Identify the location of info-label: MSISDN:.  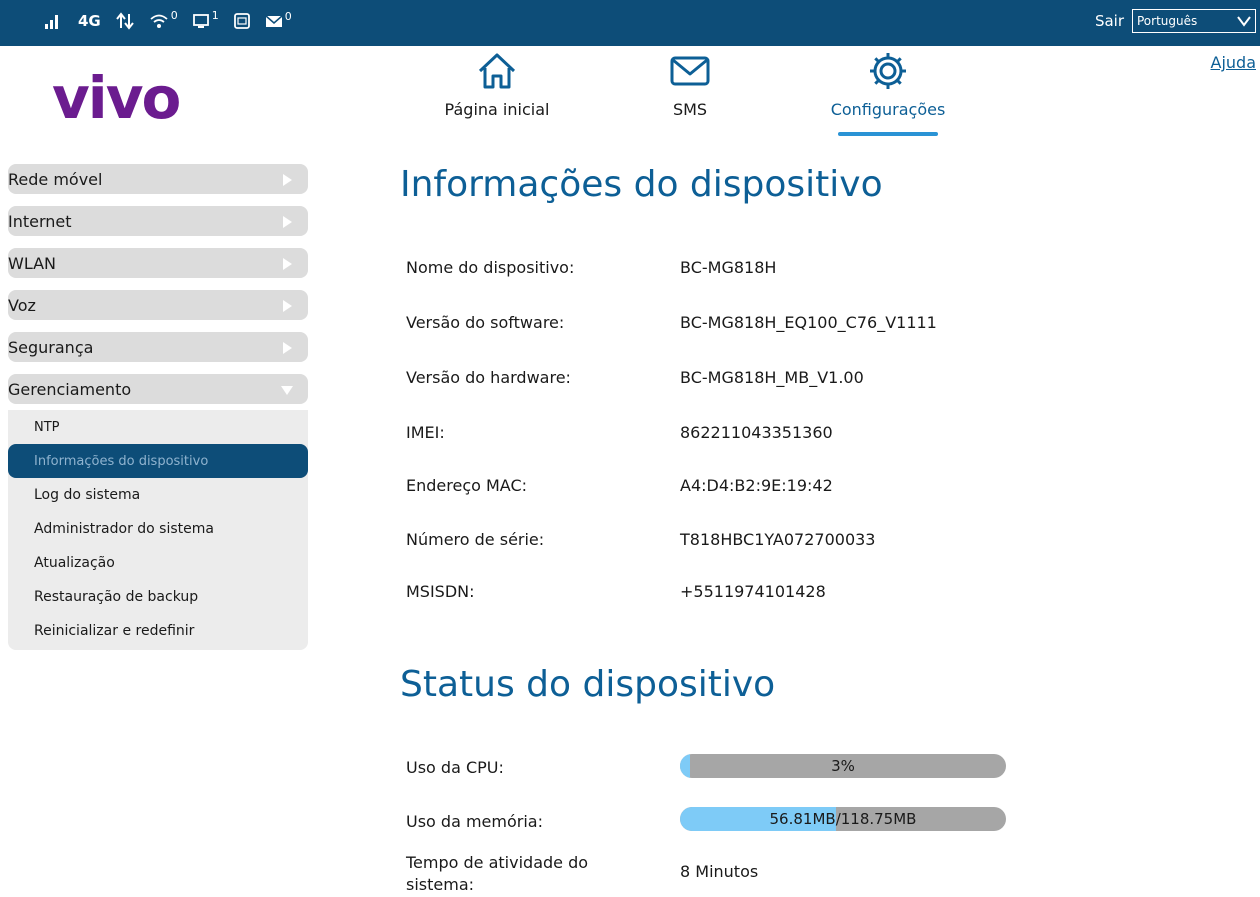
(440, 591).